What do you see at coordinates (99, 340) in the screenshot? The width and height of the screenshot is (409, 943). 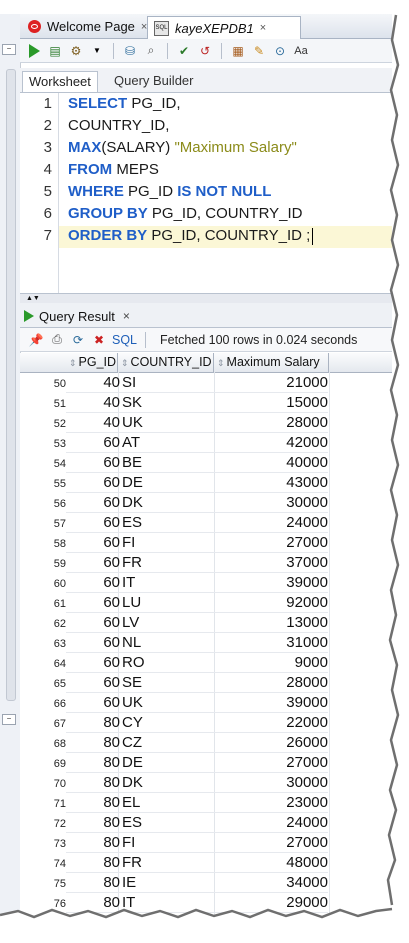 I see `cancel-icon: ✖` at bounding box center [99, 340].